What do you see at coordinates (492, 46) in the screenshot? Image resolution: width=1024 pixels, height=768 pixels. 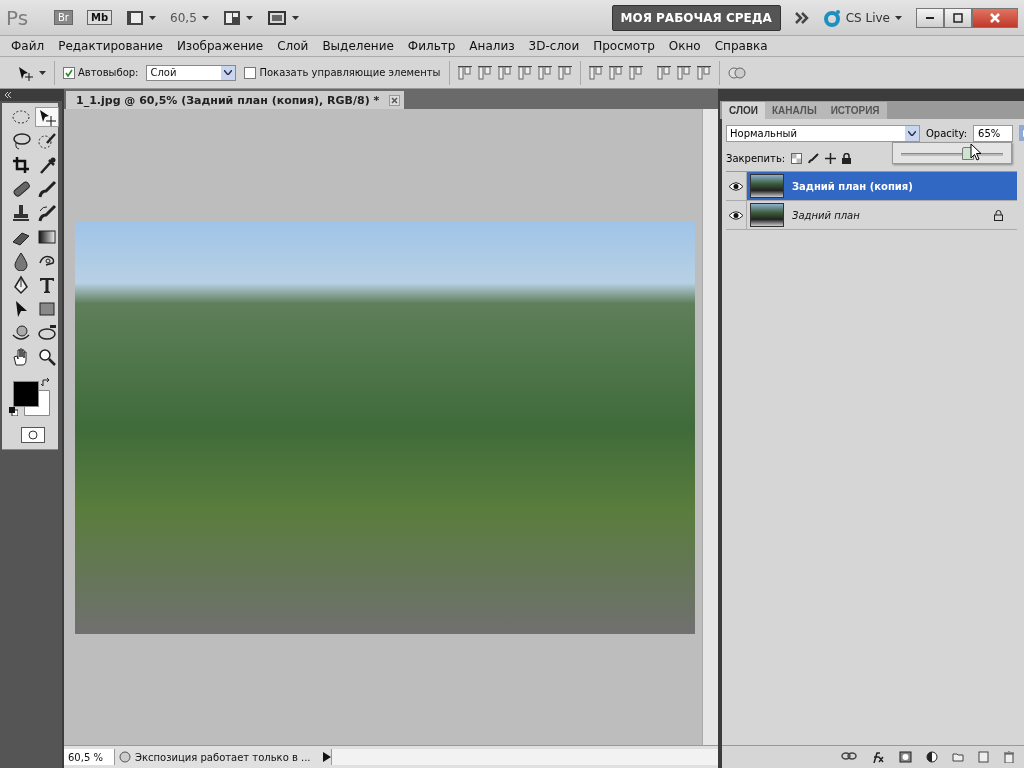 I see `menu-item: Анализ` at bounding box center [492, 46].